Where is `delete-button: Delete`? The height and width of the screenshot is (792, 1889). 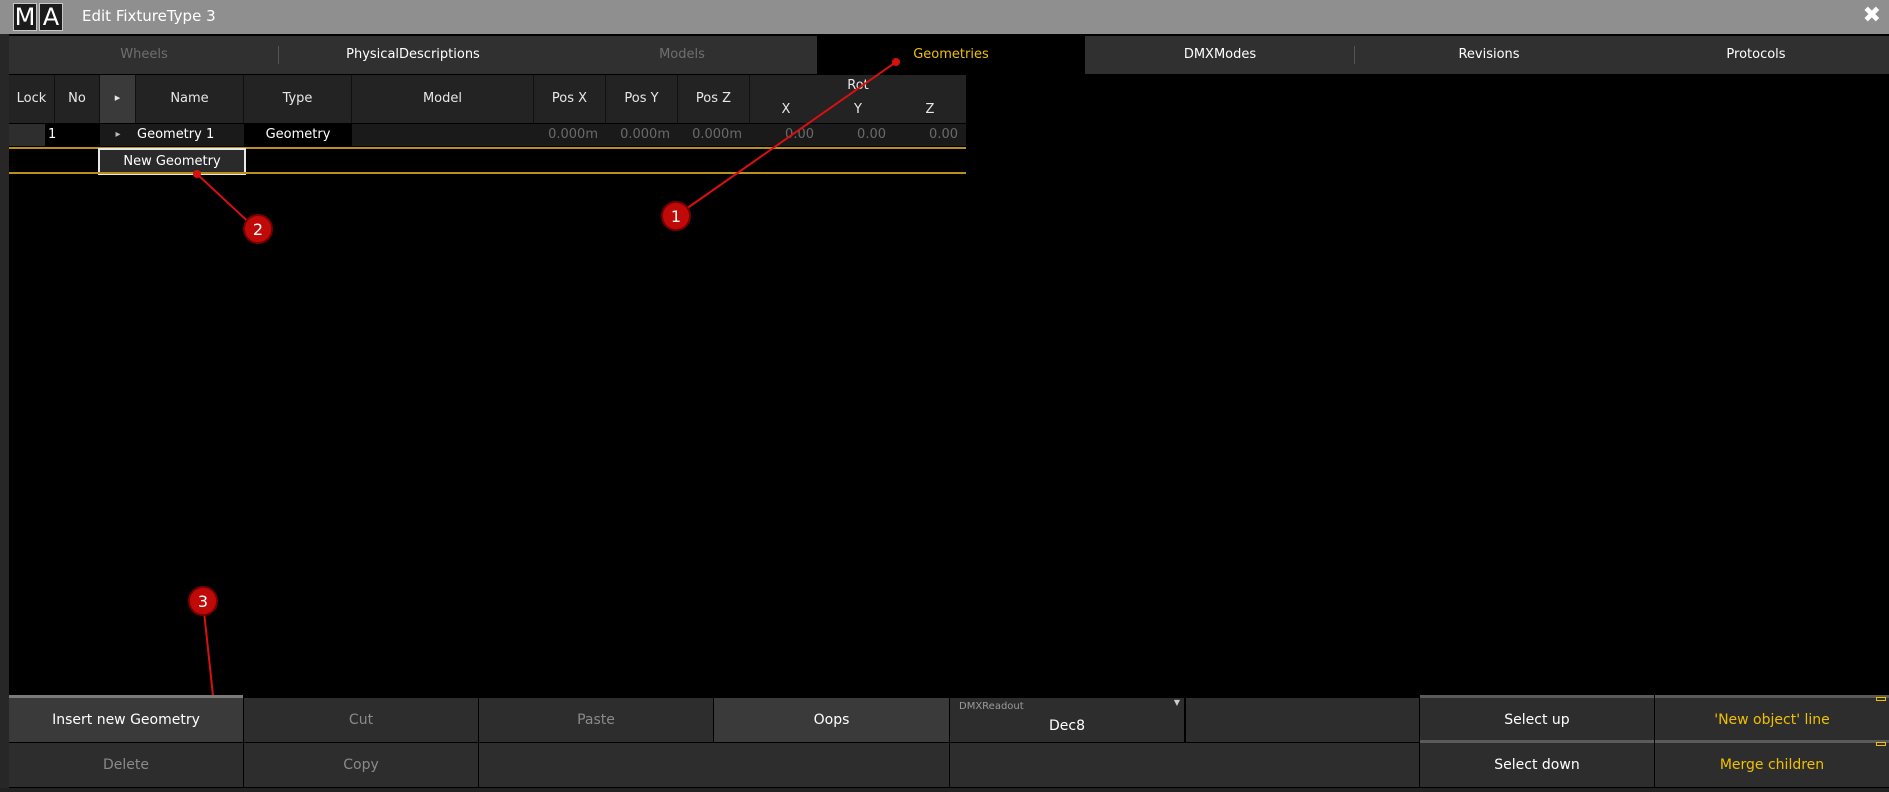 delete-button: Delete is located at coordinates (126, 765).